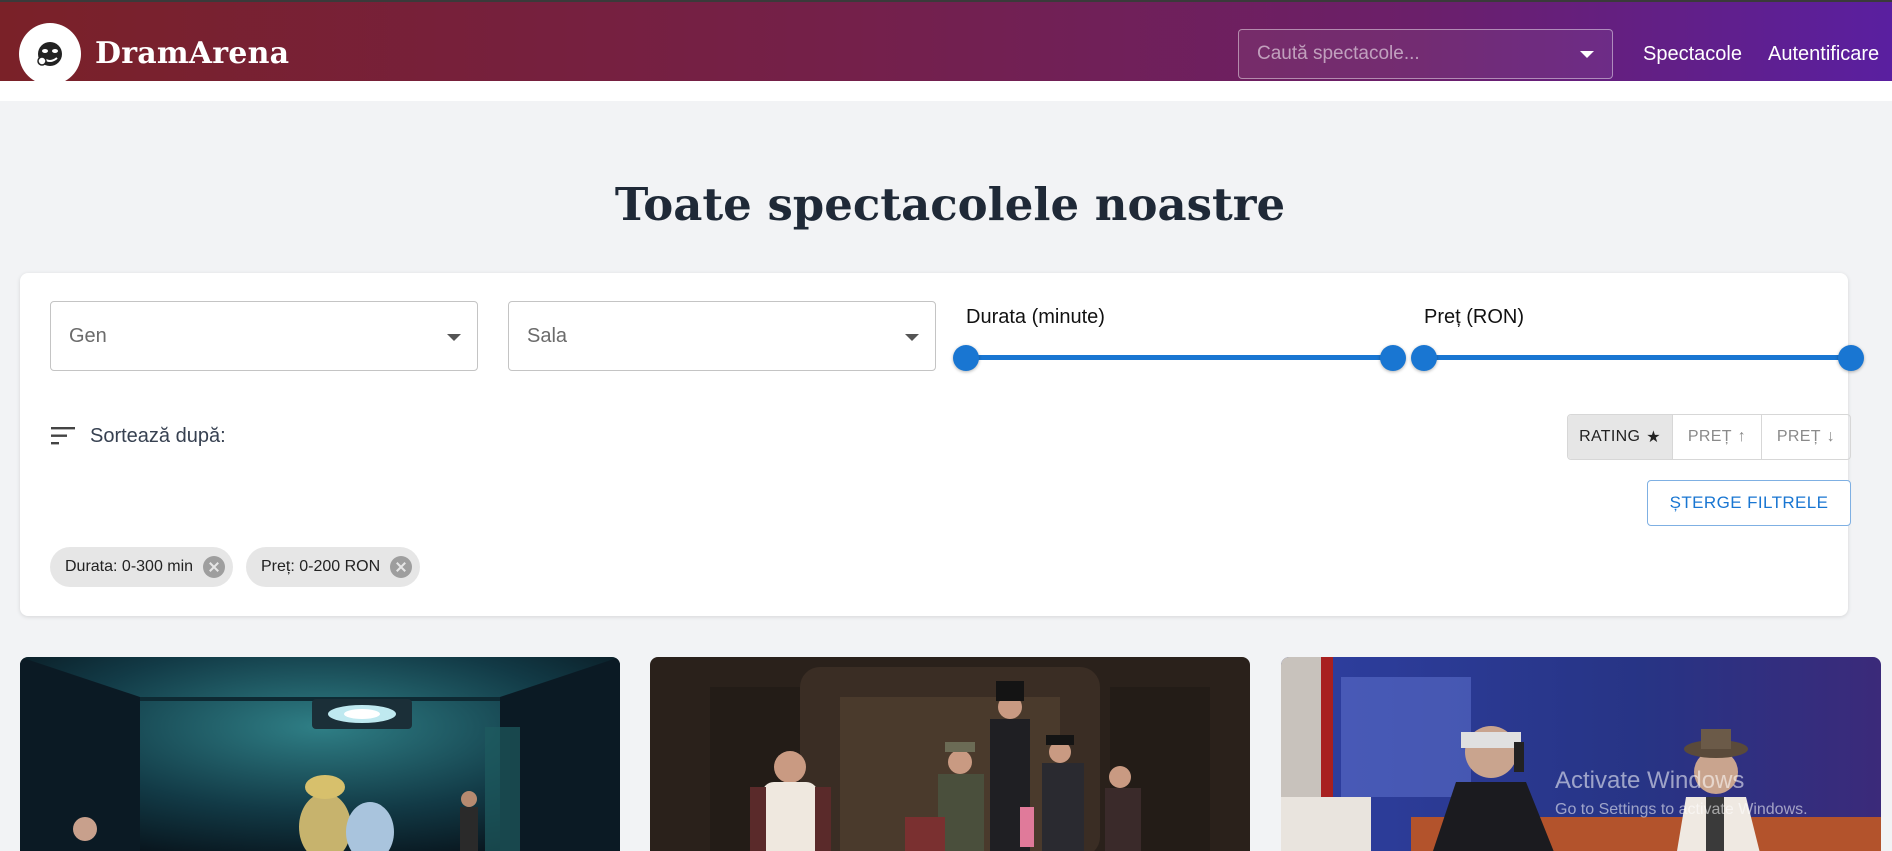  I want to click on price-slider-min-thumb, so click(1424, 358).